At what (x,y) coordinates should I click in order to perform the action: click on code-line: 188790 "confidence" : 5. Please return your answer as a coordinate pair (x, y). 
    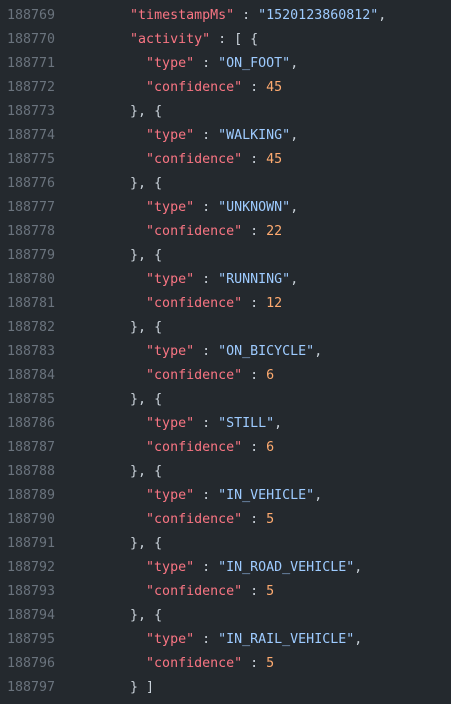
    Looking at the image, I should click on (225, 520).